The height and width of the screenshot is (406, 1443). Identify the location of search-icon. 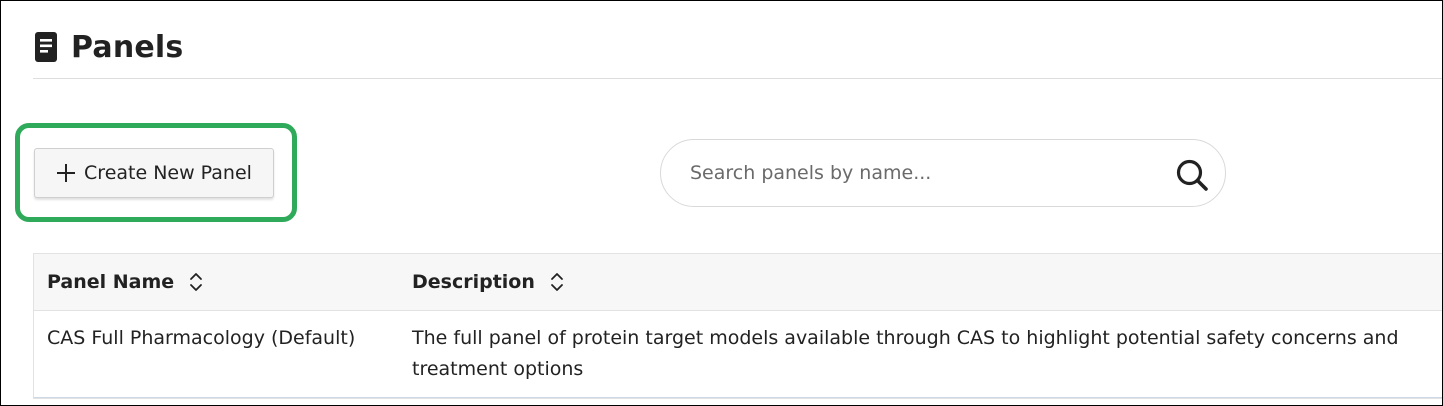
(1192, 175).